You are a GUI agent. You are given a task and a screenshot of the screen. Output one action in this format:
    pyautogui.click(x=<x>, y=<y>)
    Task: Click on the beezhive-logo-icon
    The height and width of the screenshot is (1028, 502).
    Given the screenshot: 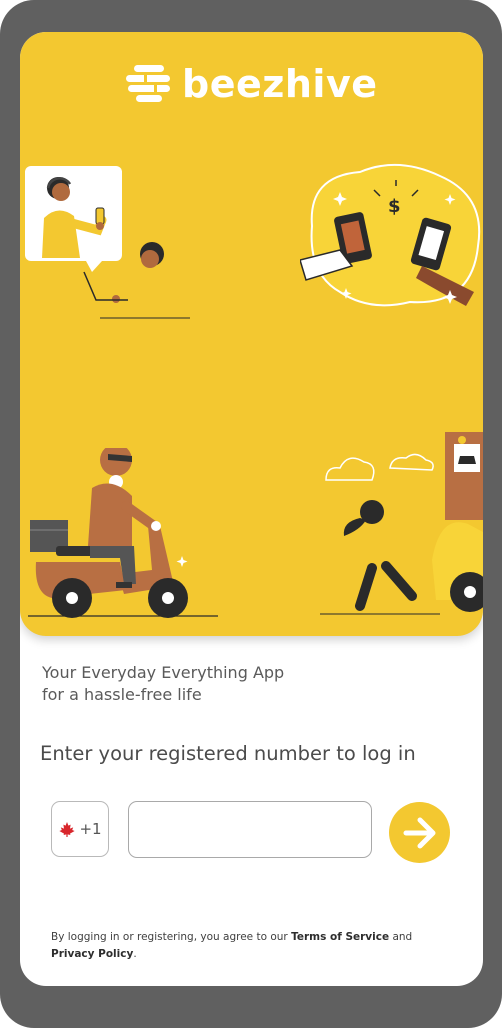 What is the action you would take?
    pyautogui.click(x=148, y=83)
    